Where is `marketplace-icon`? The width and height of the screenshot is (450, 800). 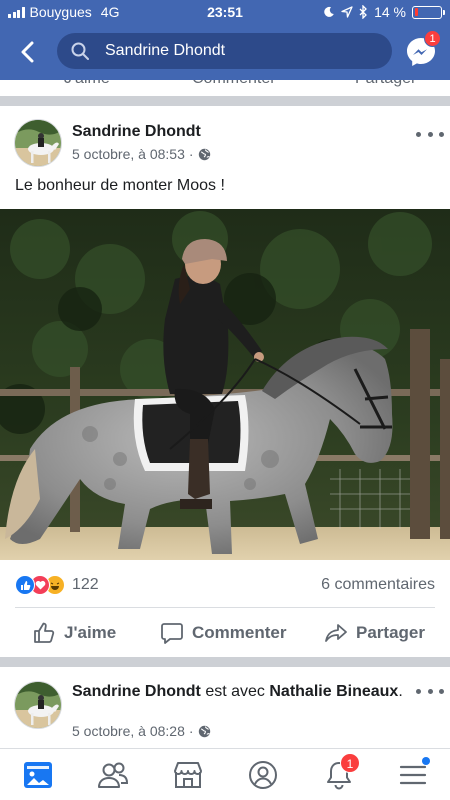 marketplace-icon is located at coordinates (188, 775).